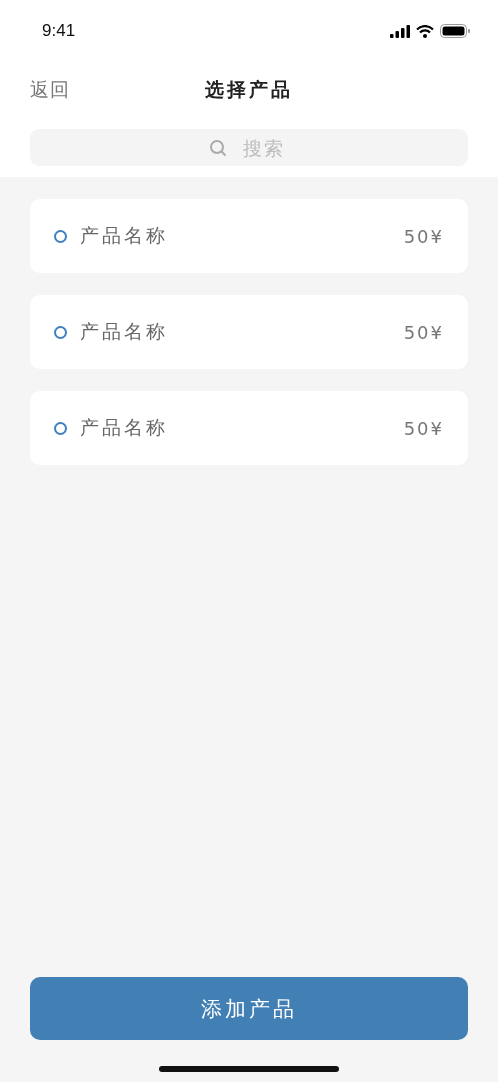  Describe the element at coordinates (400, 31) in the screenshot. I see `signal-icon` at that location.